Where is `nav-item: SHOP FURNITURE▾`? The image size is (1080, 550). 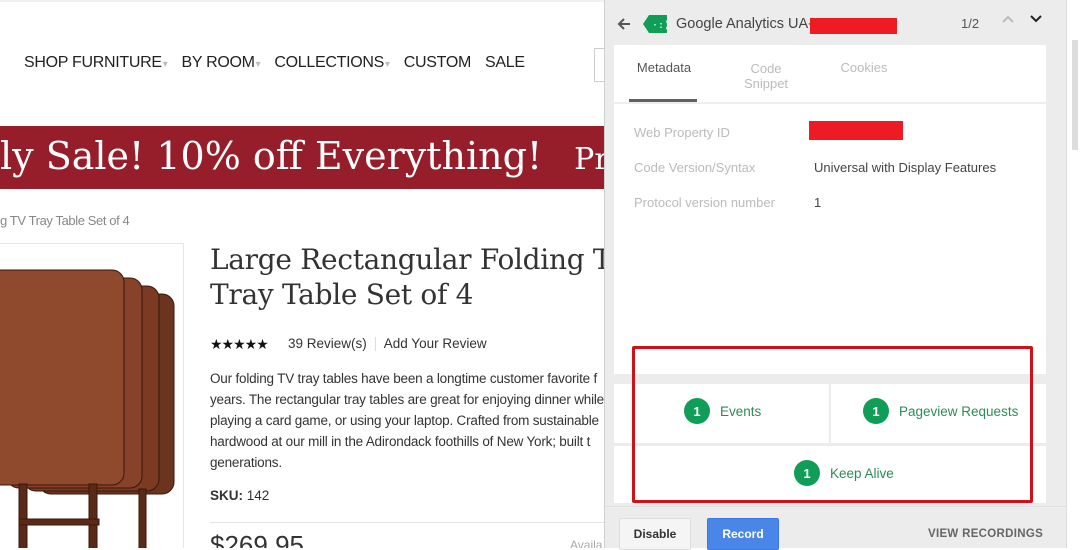 nav-item: SHOP FURNITURE▾ is located at coordinates (96, 63).